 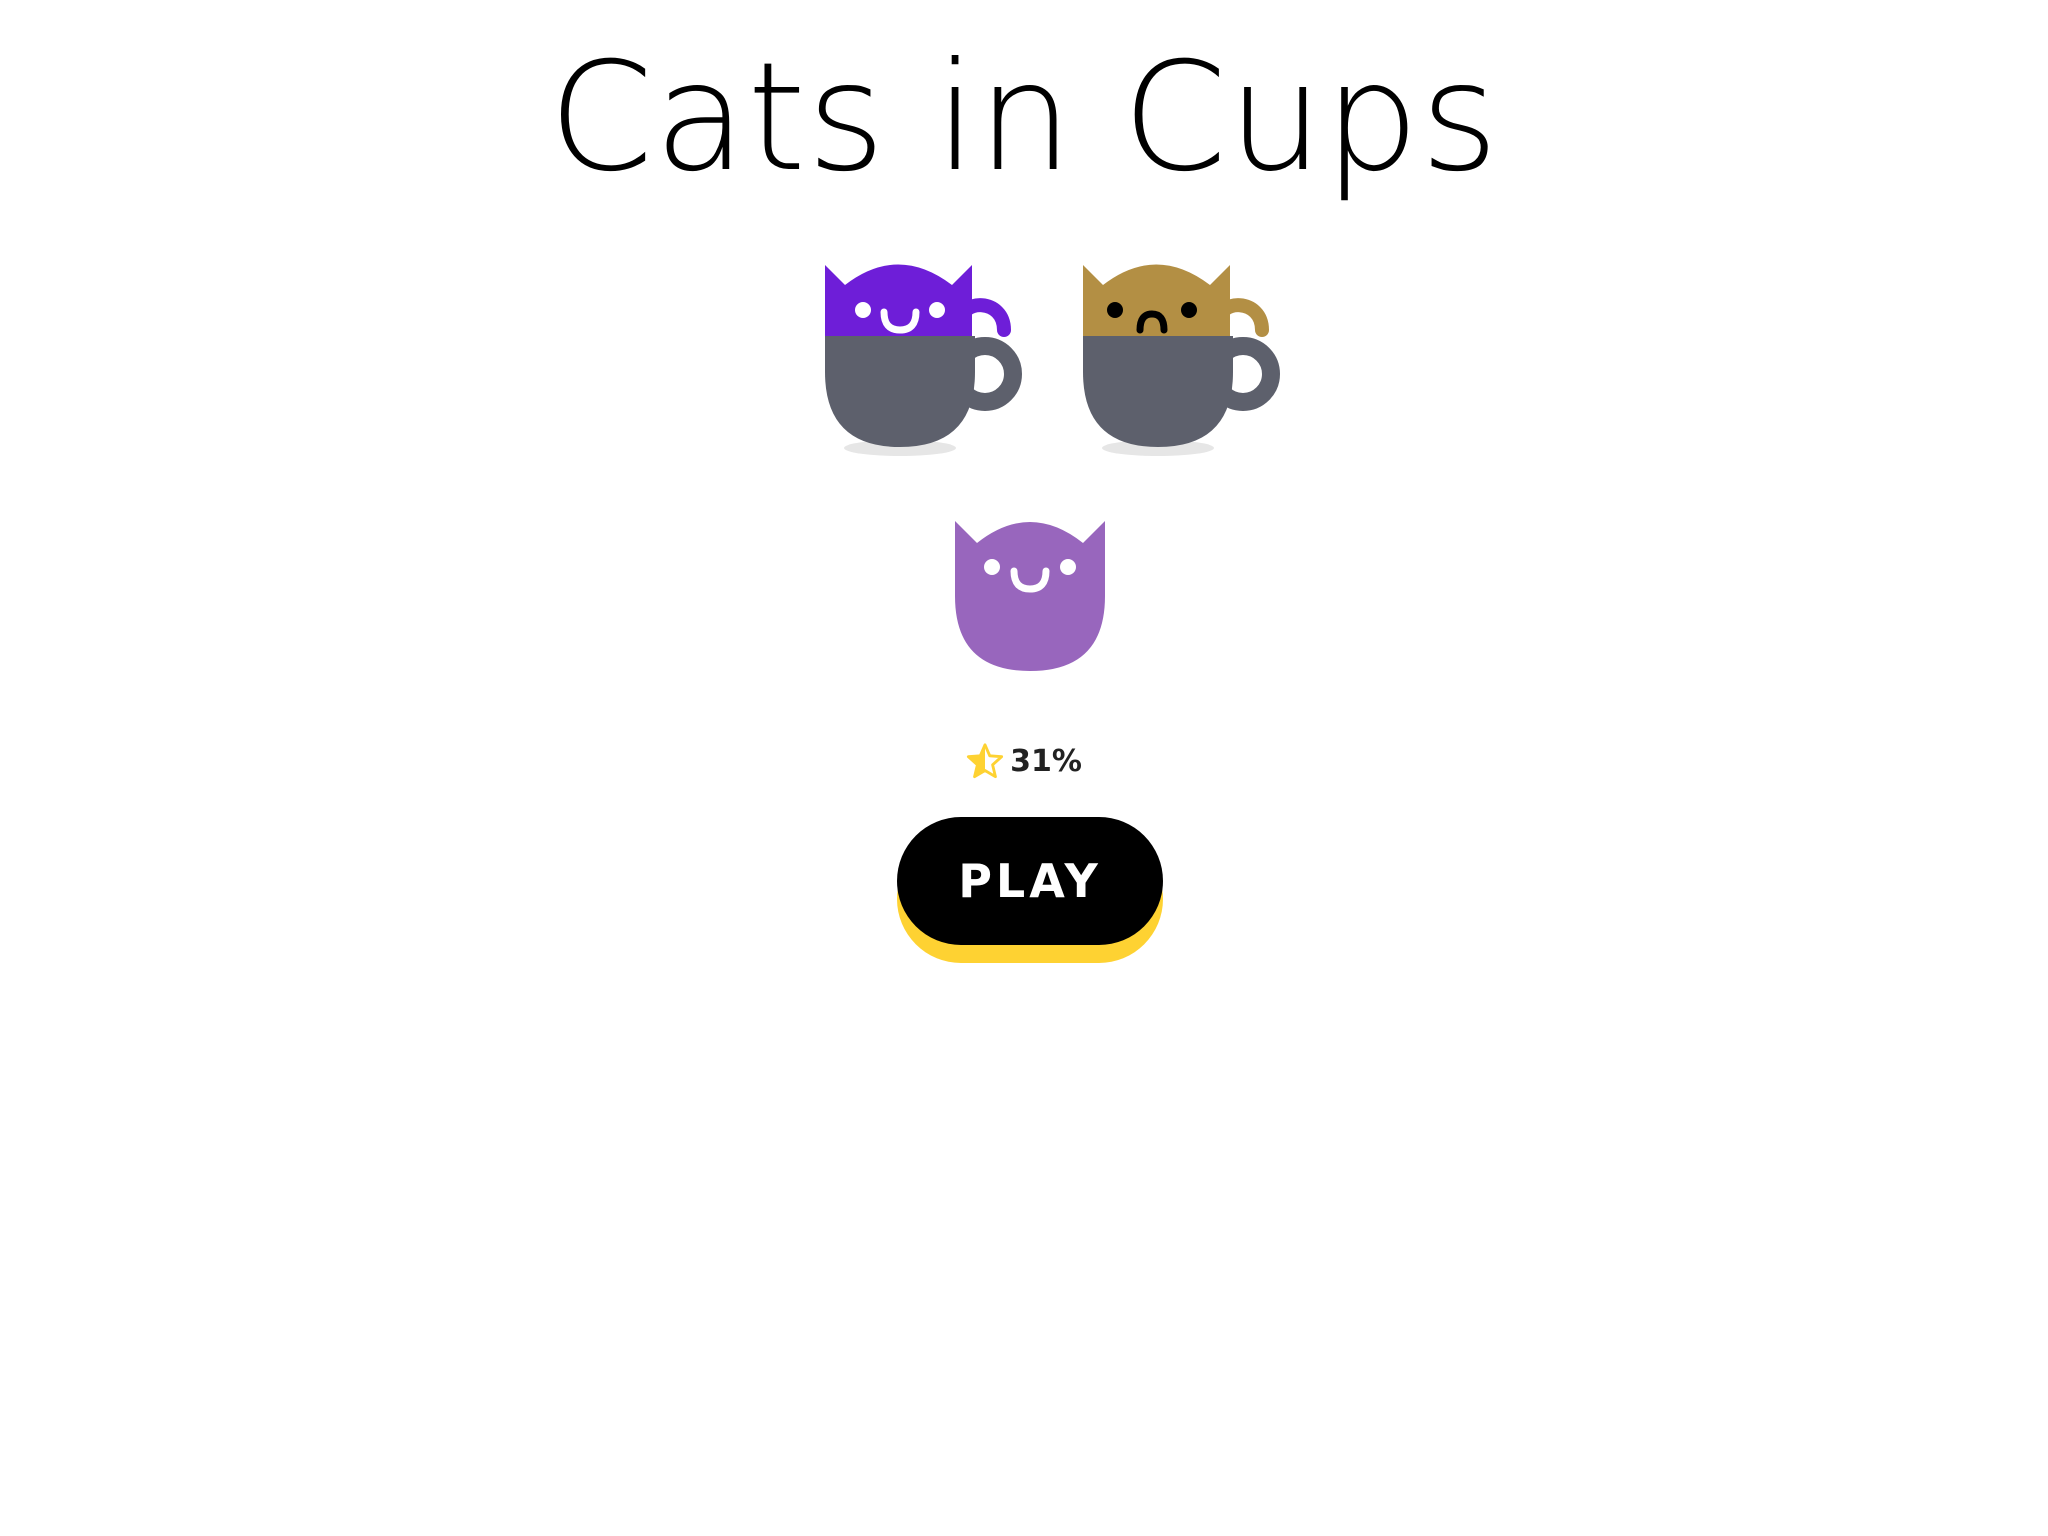 What do you see at coordinates (1030, 881) in the screenshot?
I see `play-button: PLAY` at bounding box center [1030, 881].